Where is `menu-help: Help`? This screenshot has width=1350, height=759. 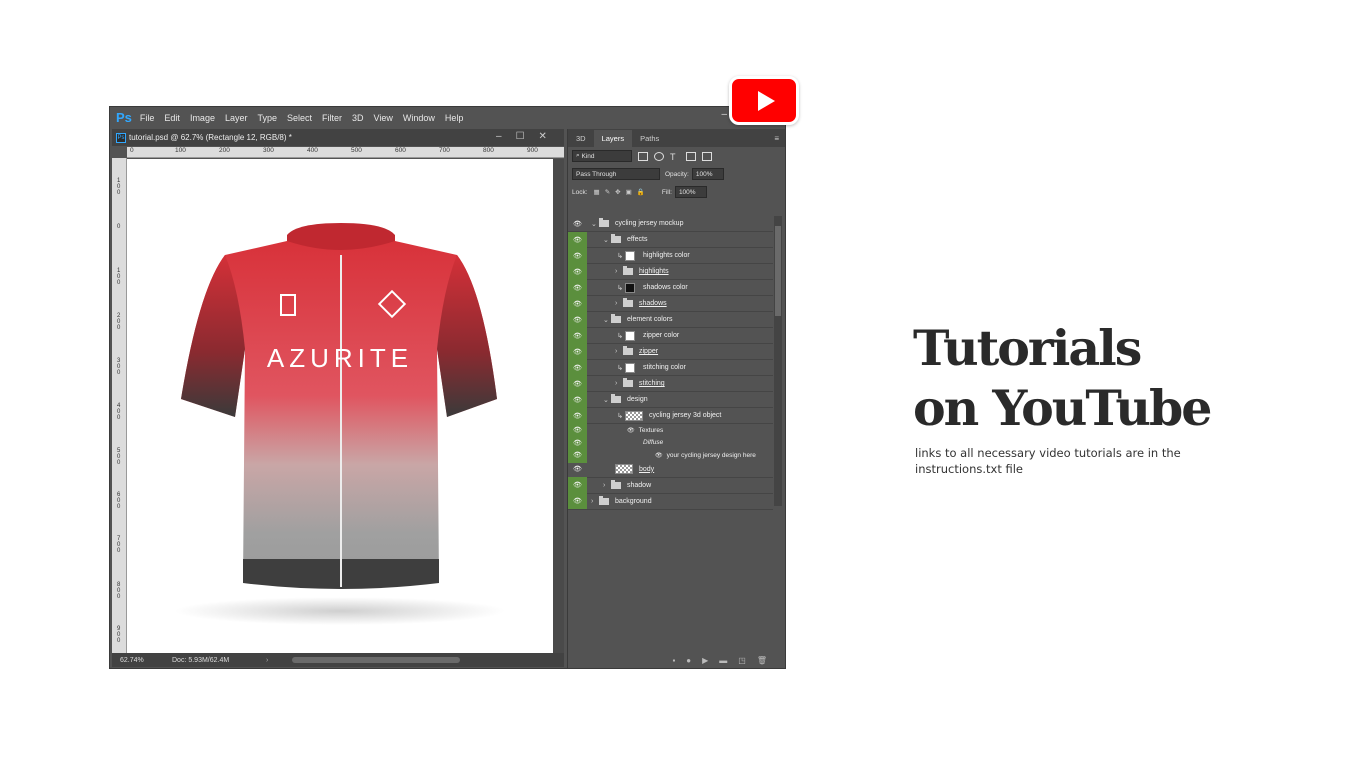 menu-help: Help is located at coordinates (454, 118).